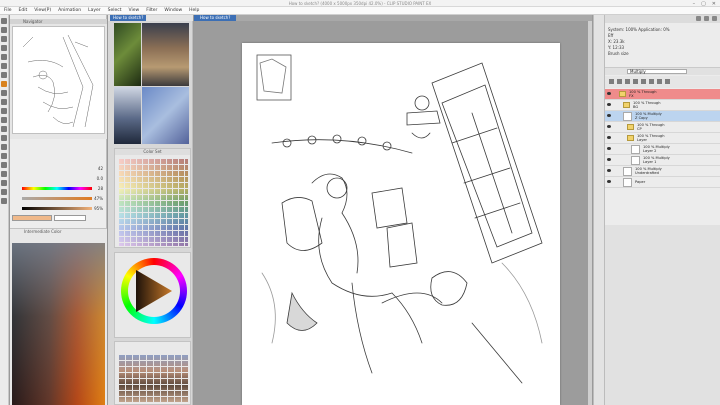 Image resolution: width=720 pixels, height=405 pixels. Describe the element at coordinates (647, 173) in the screenshot. I see `layer-name-label: Underdrafted` at that location.